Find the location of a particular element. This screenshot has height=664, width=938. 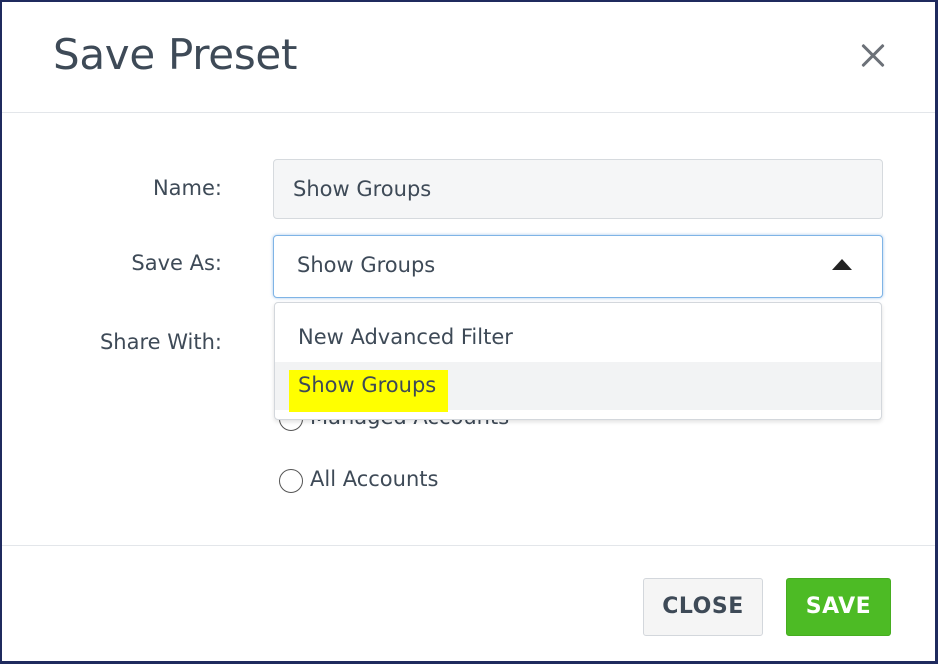

dropdown-option-new-advanced-filter: New Advanced Filter is located at coordinates (578, 339).